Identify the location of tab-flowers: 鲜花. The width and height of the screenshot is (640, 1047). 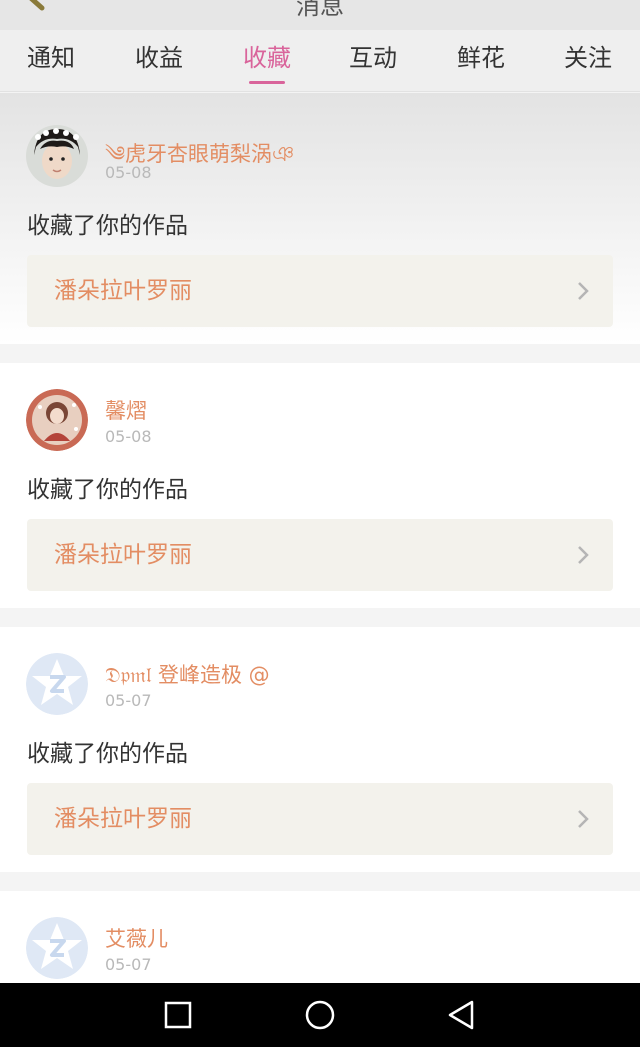
(481, 61).